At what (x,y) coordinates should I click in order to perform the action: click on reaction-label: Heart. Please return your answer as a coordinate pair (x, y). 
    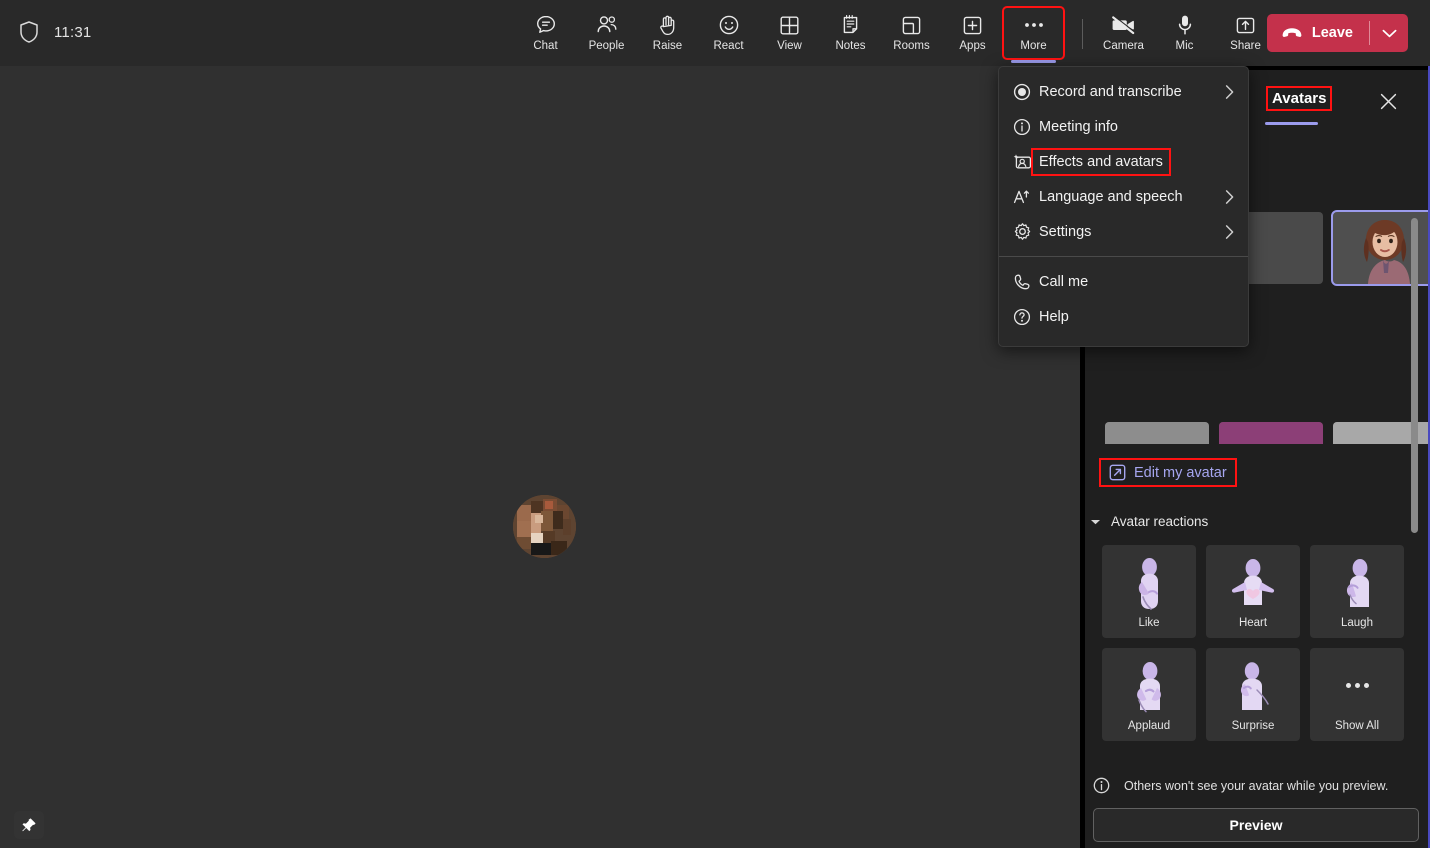
    Looking at the image, I should click on (1253, 622).